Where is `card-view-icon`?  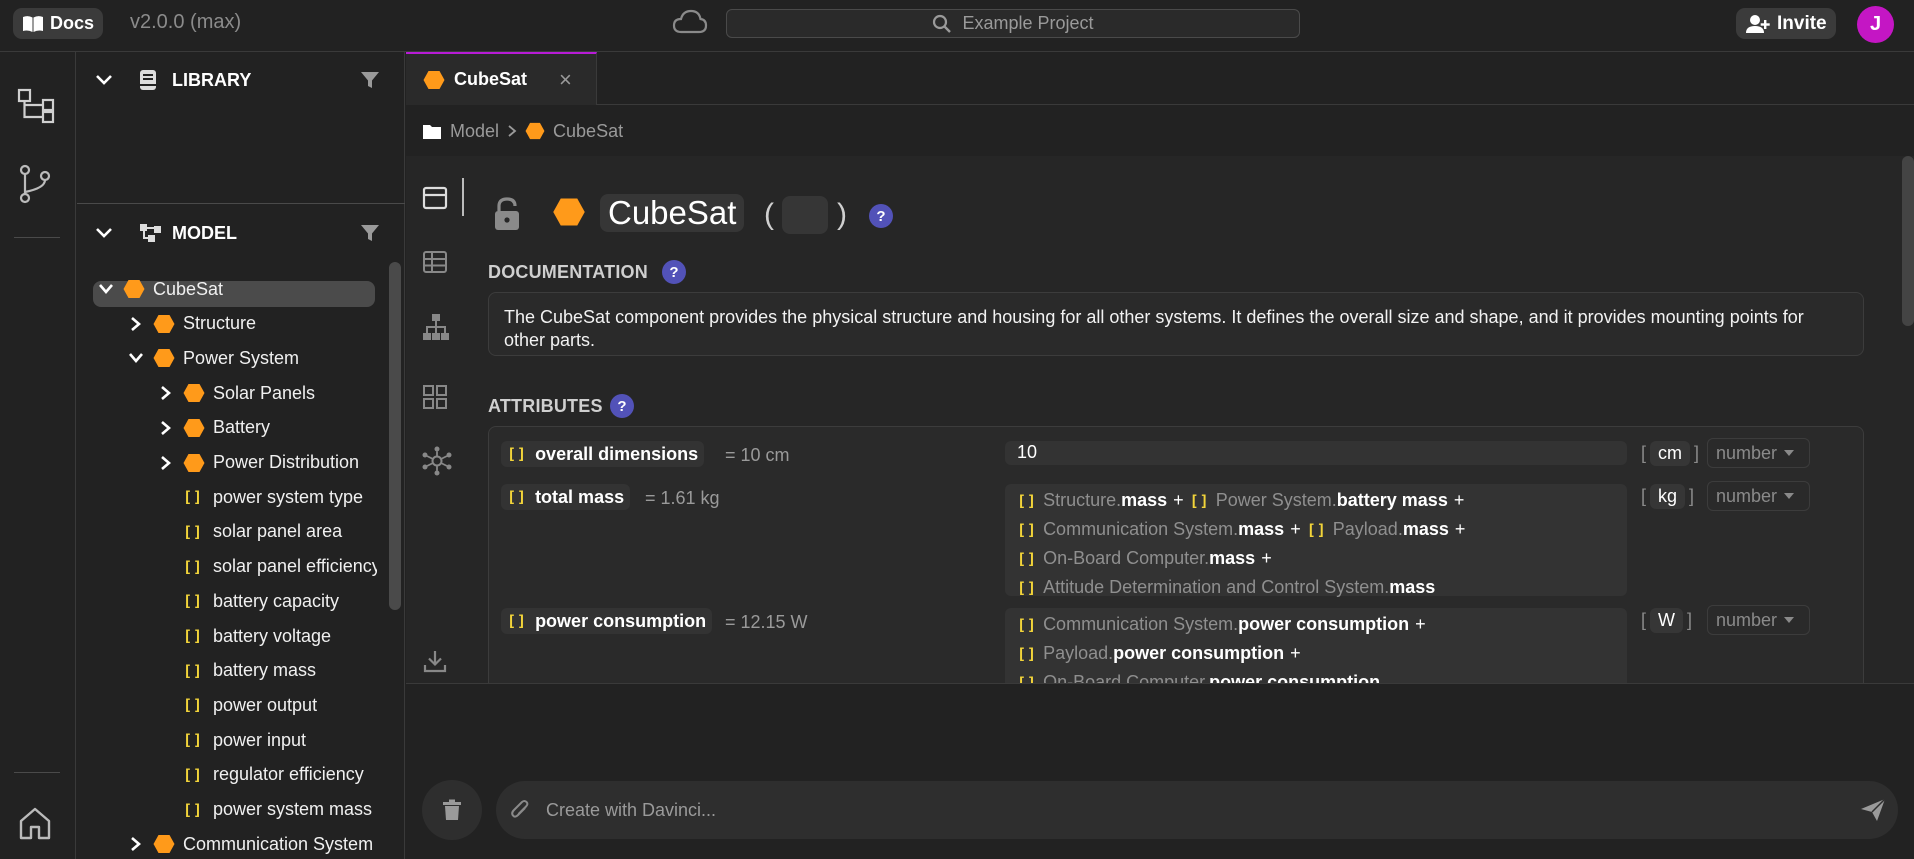
card-view-icon is located at coordinates (435, 198).